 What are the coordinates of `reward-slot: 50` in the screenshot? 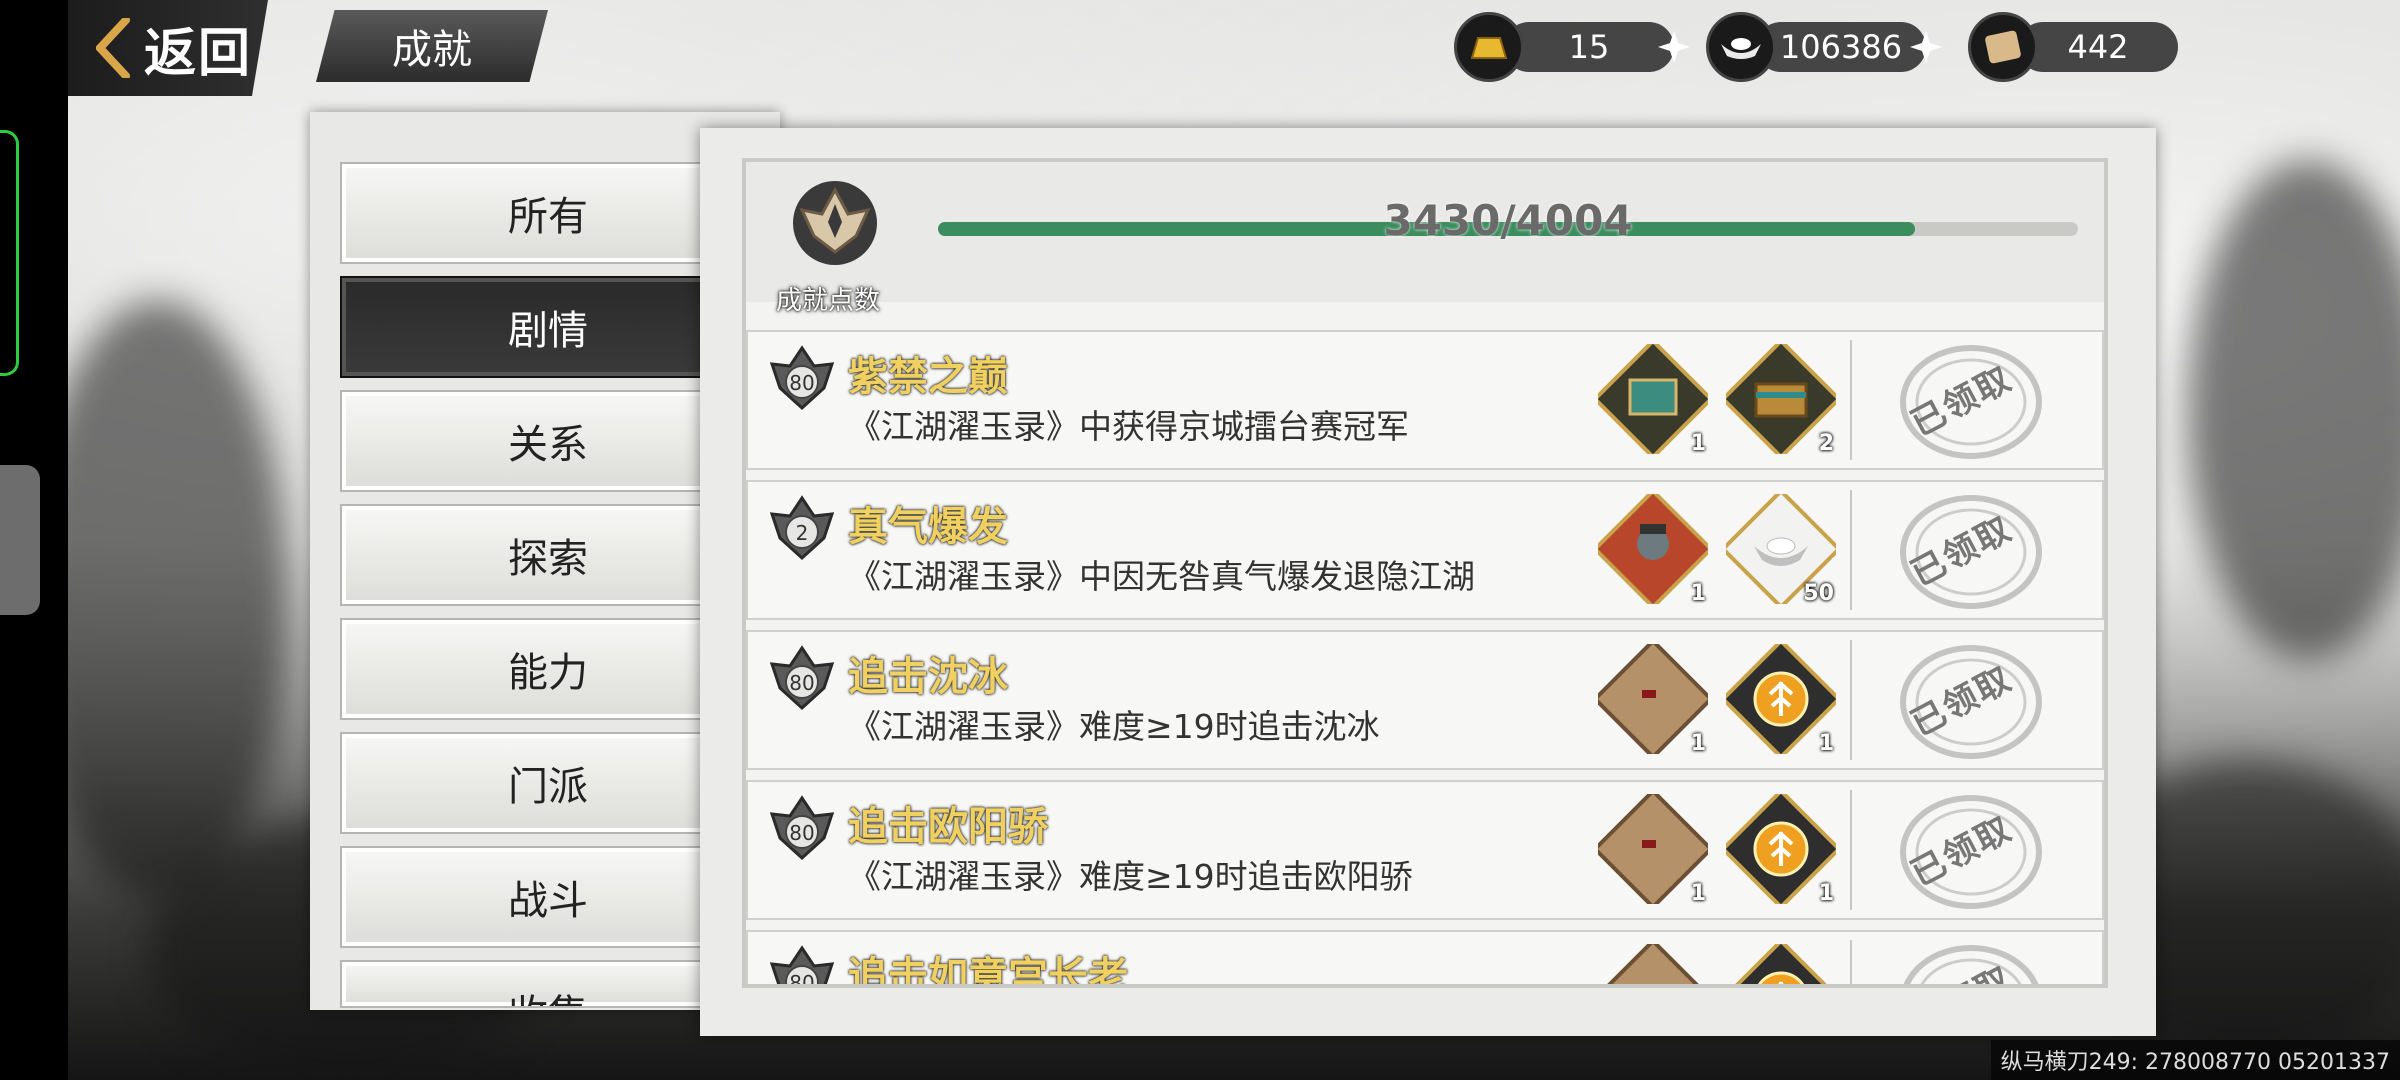 It's located at (1781, 549).